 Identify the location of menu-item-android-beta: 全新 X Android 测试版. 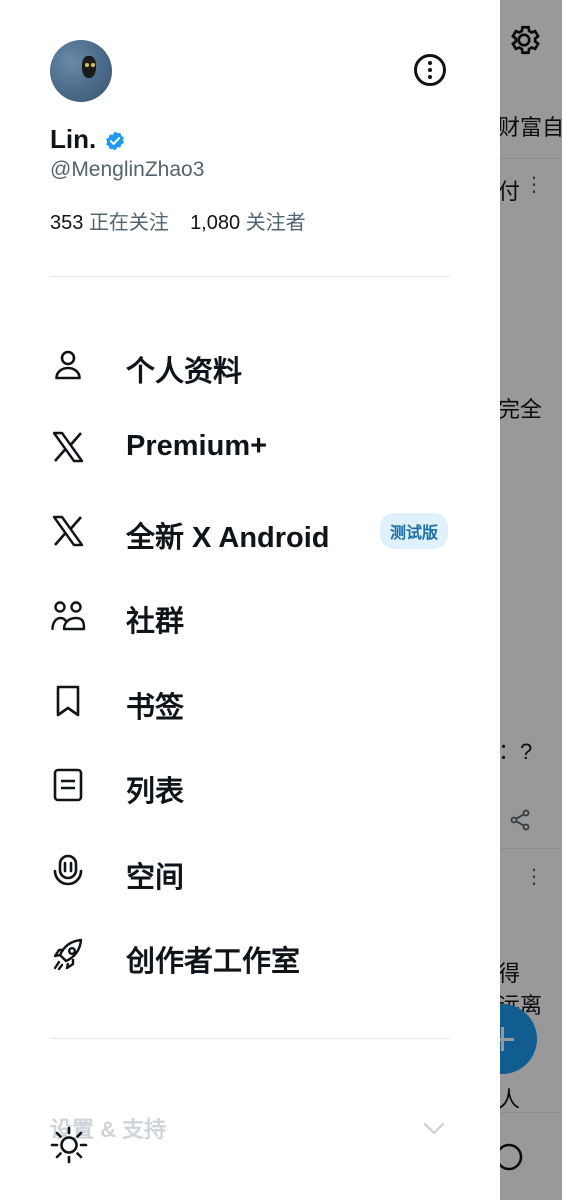
(250, 533).